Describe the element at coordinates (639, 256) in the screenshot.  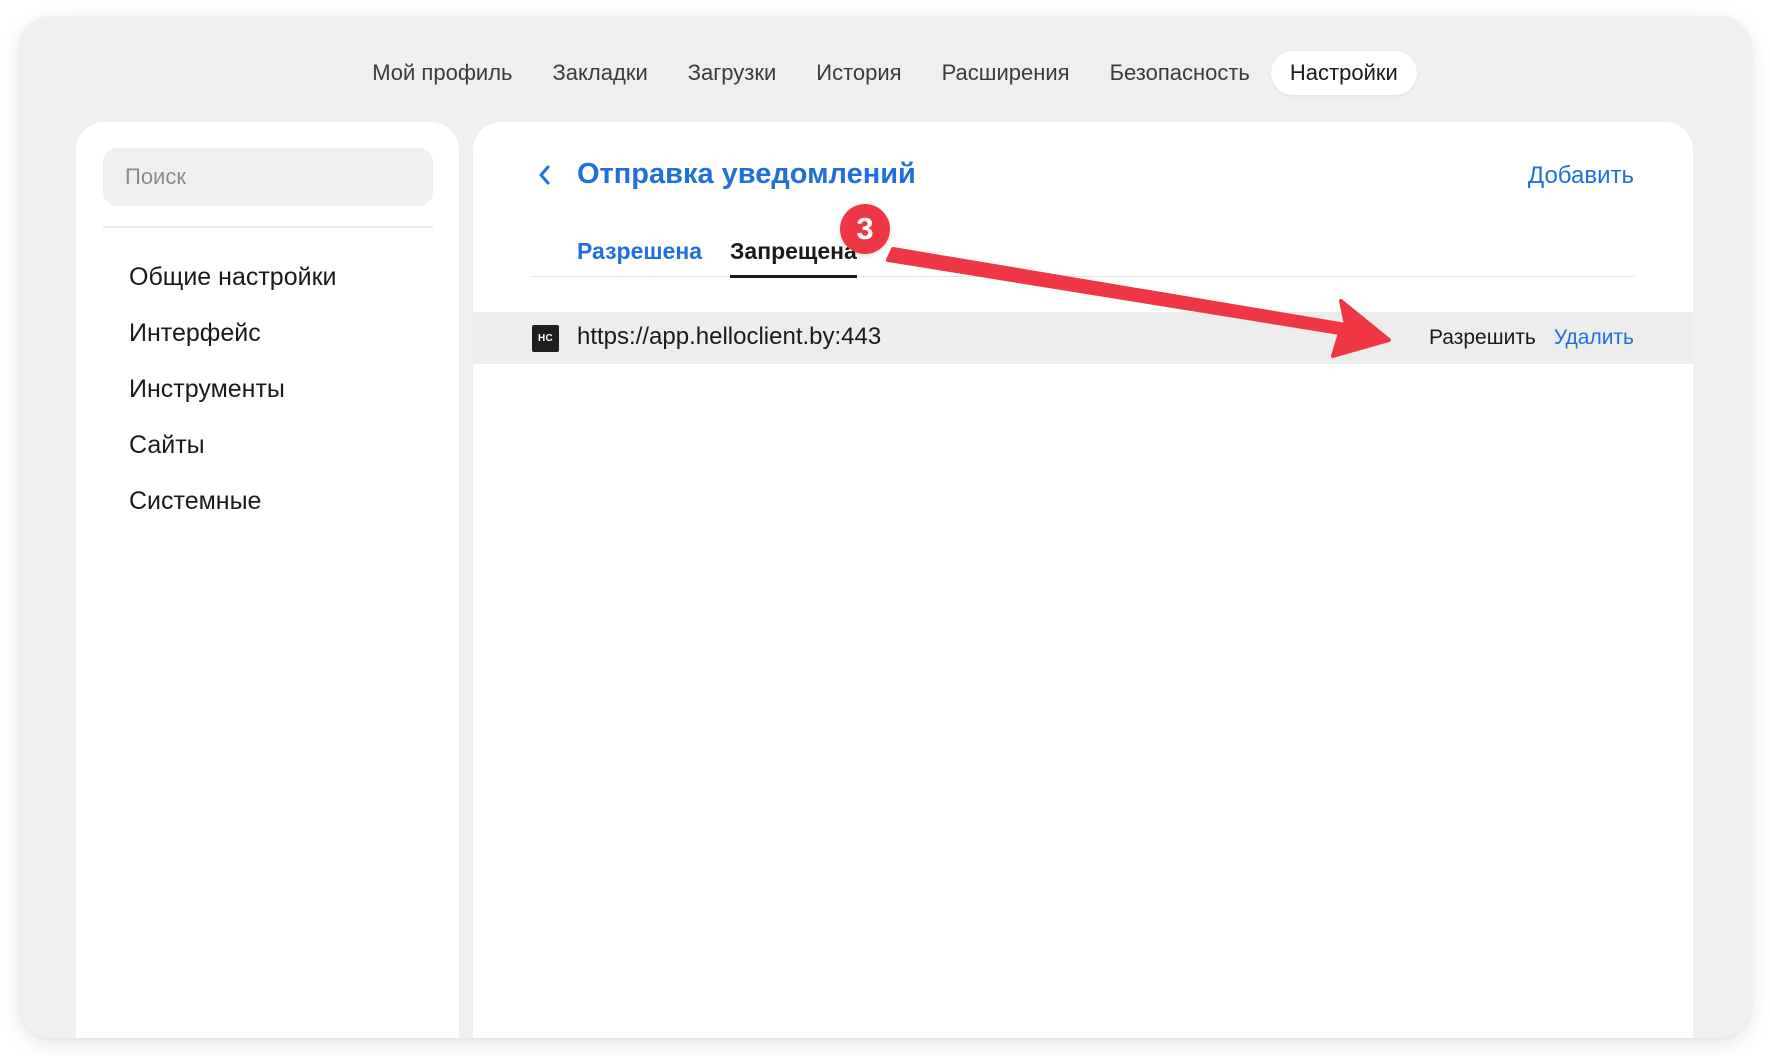
I see `tab-allowed: Разрешена` at that location.